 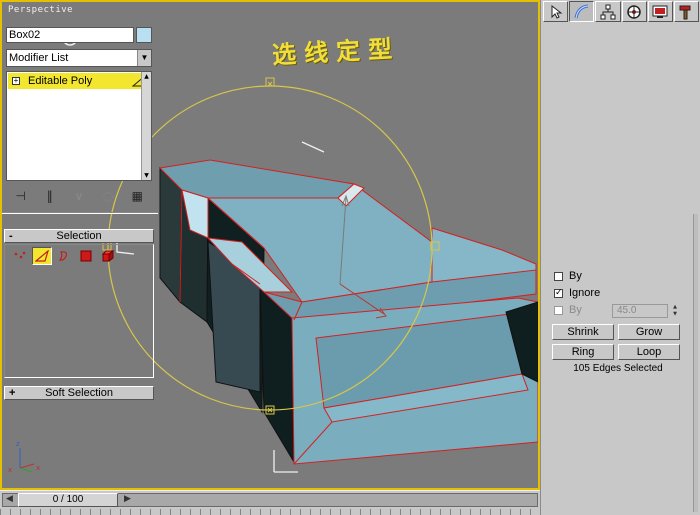 I want to click on by-angle-label: By, so click(x=575, y=310).